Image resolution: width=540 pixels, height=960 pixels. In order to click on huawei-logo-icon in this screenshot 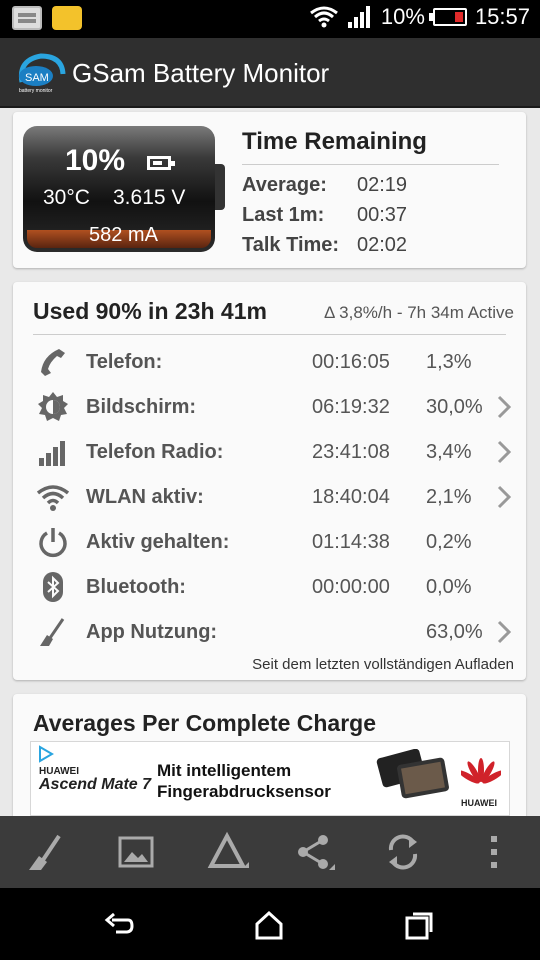, I will do `click(481, 771)`.